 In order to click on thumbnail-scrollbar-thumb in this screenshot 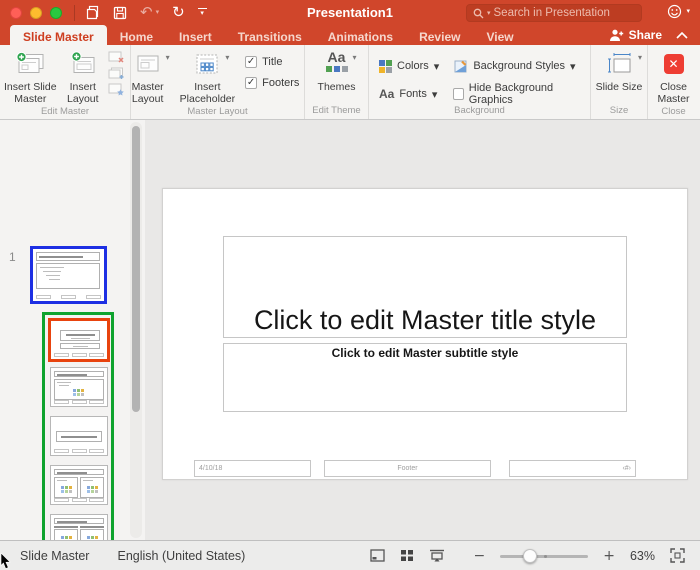, I will do `click(136, 269)`.